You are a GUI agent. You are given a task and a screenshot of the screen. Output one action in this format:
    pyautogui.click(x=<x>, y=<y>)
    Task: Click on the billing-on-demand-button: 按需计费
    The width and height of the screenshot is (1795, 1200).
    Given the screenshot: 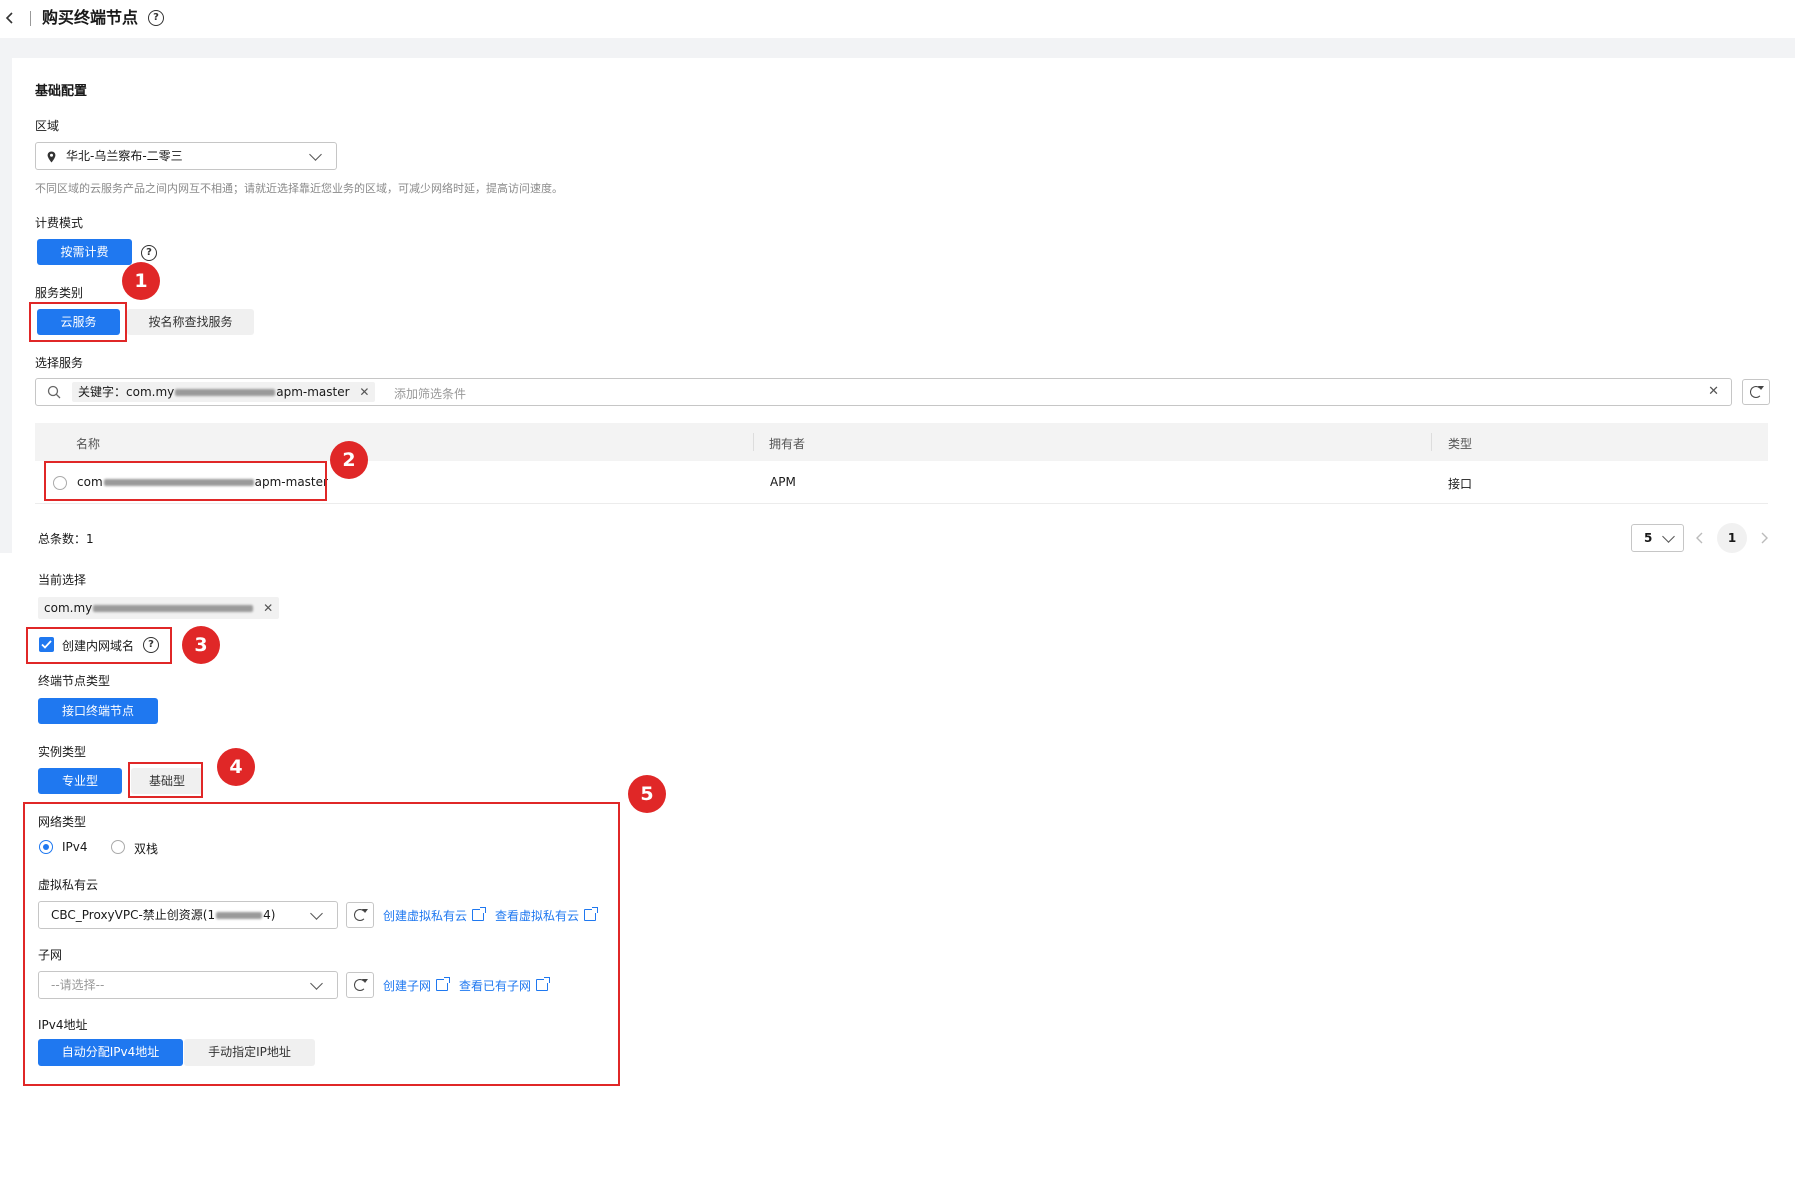 What is the action you would take?
    pyautogui.click(x=84, y=252)
    